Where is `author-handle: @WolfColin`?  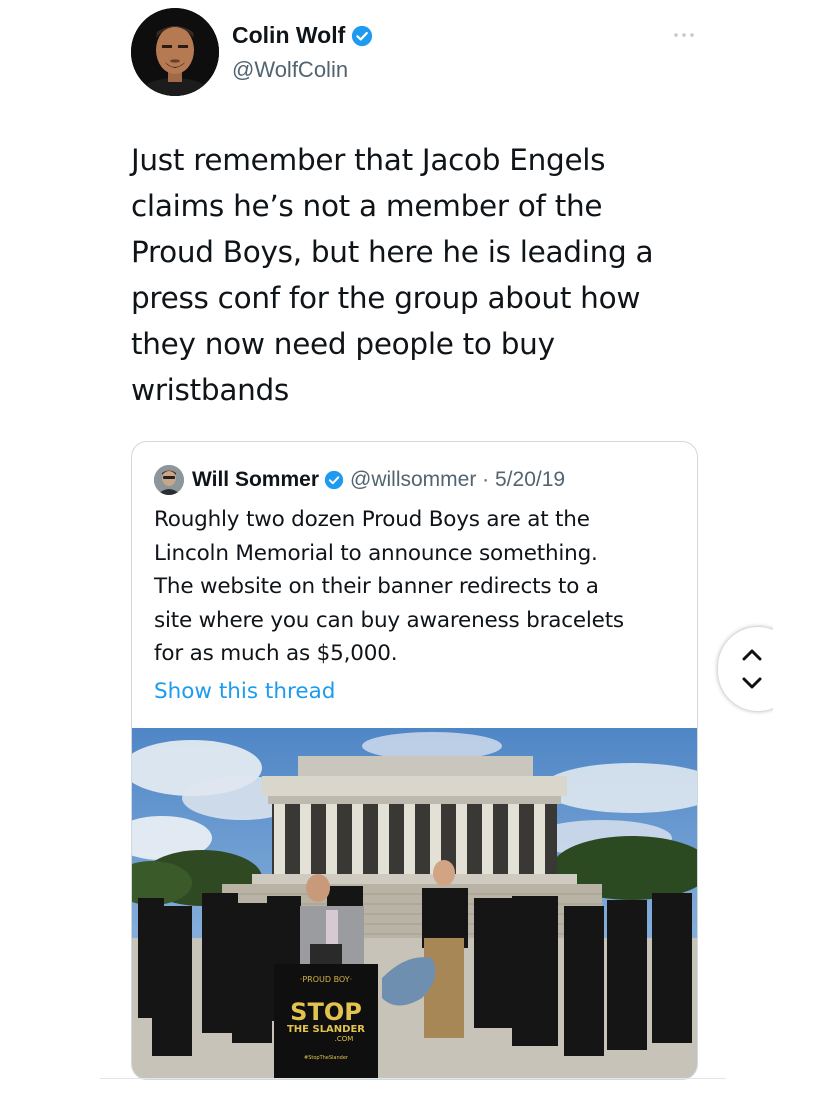
author-handle: @WolfColin is located at coordinates (290, 70).